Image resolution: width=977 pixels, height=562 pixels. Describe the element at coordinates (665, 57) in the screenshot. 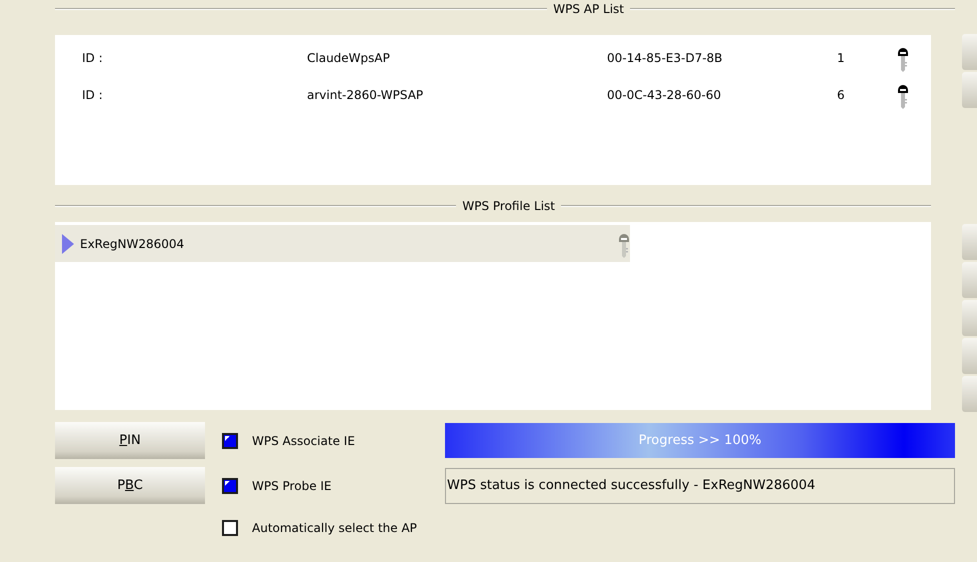

I see `bssid-cell-text: 00-14-85-E3-D7-8B` at that location.